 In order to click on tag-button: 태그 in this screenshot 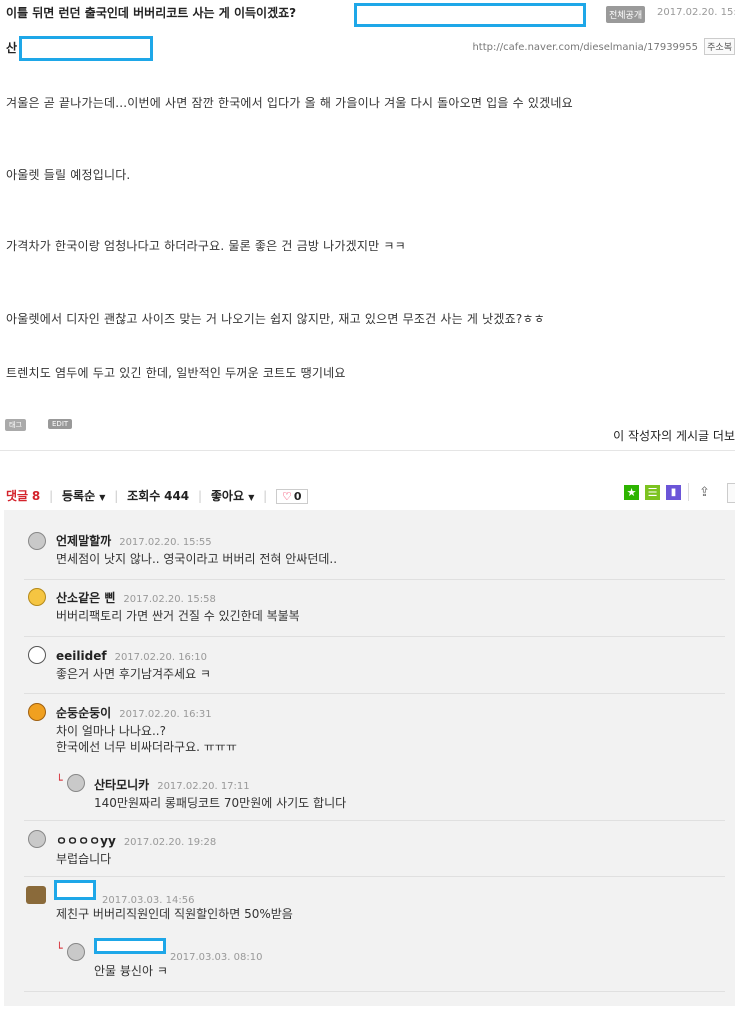, I will do `click(15, 425)`.